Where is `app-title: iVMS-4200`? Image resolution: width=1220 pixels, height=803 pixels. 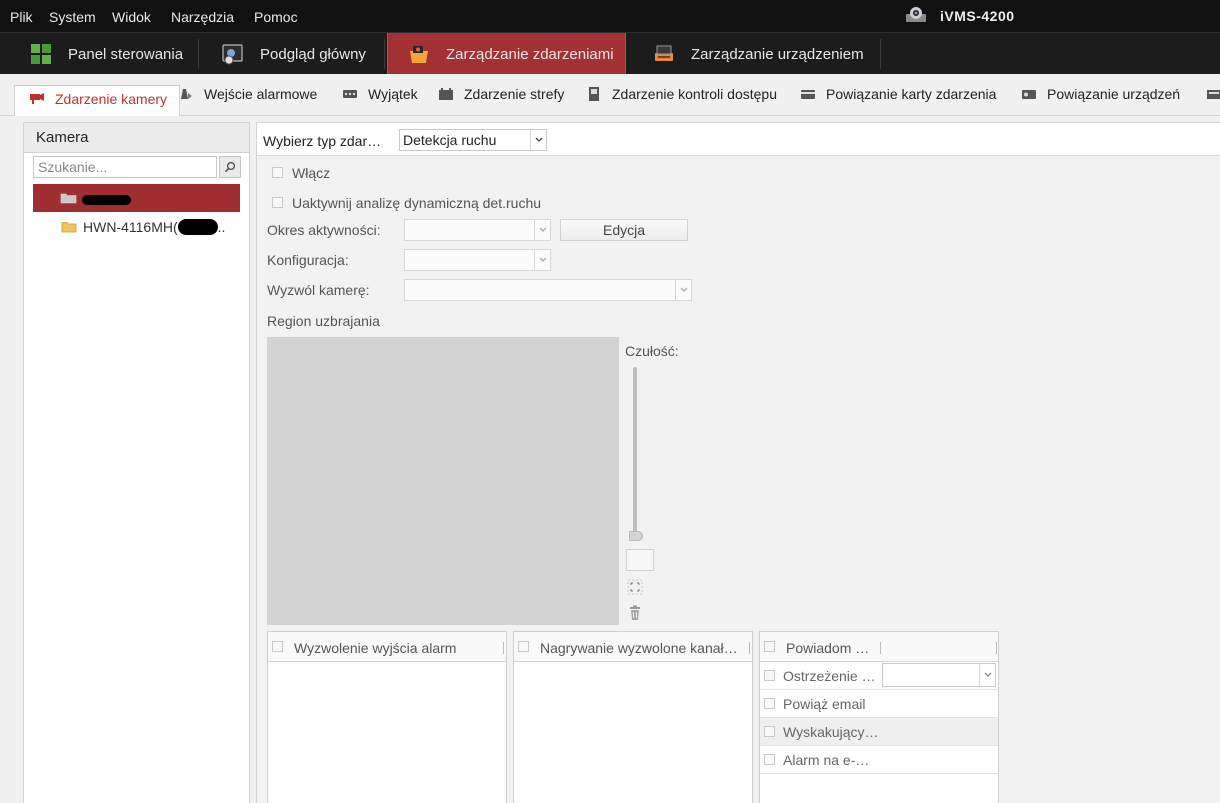
app-title: iVMS-4200 is located at coordinates (977, 16).